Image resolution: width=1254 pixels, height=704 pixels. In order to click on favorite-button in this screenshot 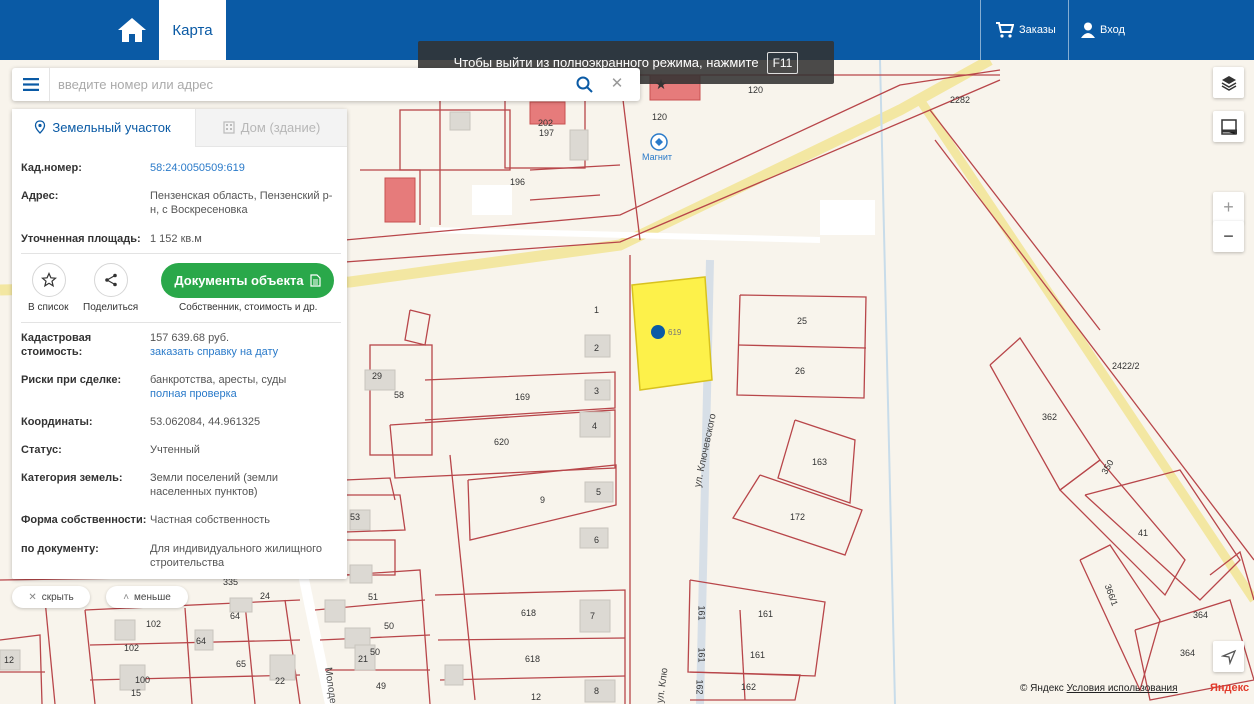, I will do `click(49, 280)`.